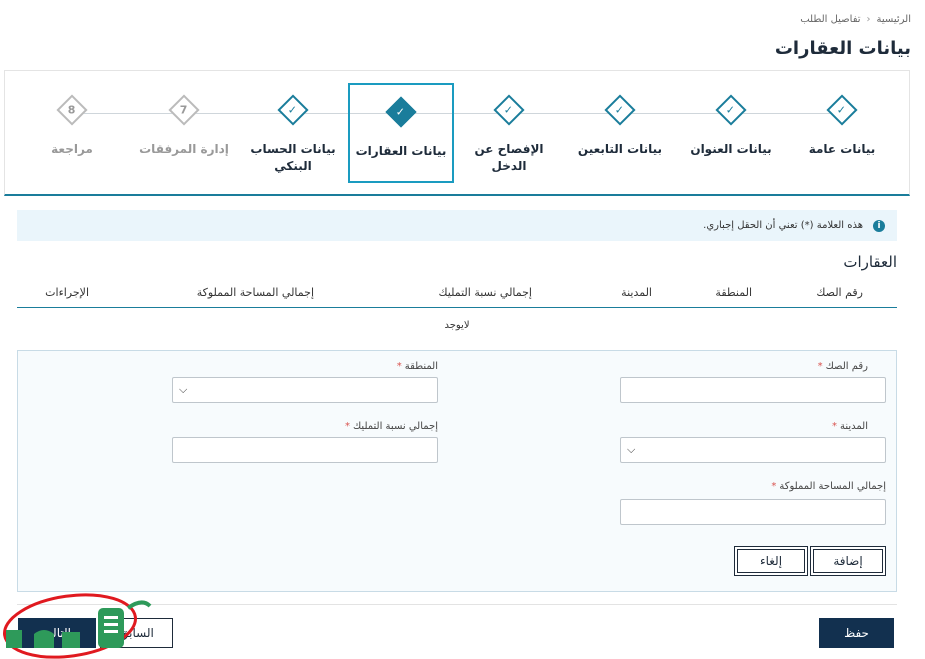  What do you see at coordinates (255, 292) in the screenshot?
I see `column-owned-area: إجمالي المساحة المملوكة` at bounding box center [255, 292].